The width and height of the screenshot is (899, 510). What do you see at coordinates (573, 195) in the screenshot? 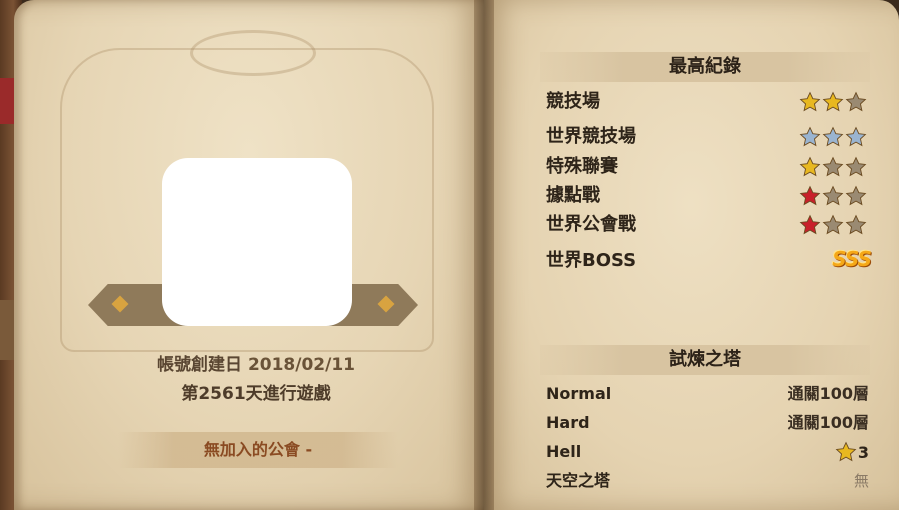
I see `record-label: 據點戰` at bounding box center [573, 195].